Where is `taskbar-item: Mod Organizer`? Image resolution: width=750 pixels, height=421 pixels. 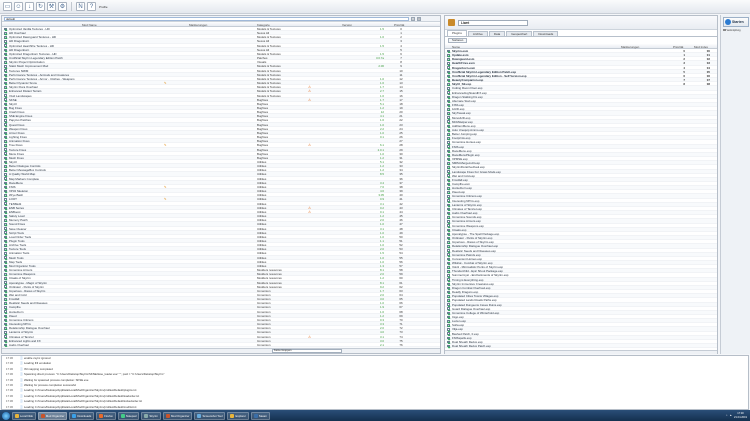
taskbar-item: Mod Organizer is located at coordinates (52, 415).